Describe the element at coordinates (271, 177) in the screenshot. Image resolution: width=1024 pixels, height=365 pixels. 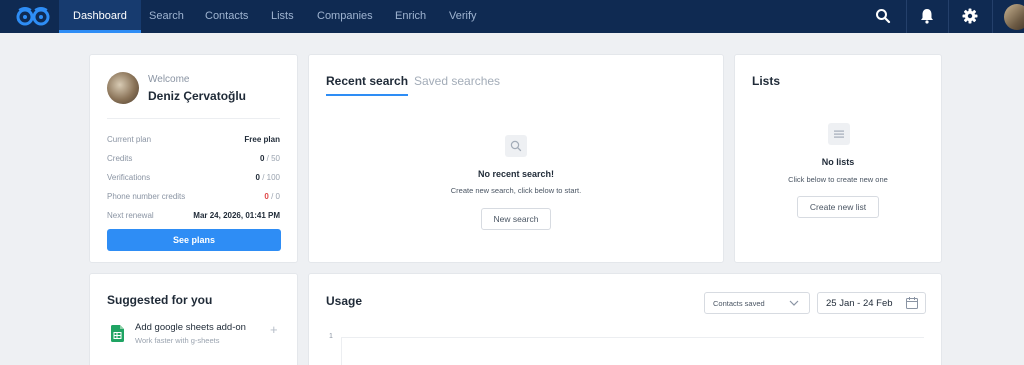
I see `stat-total: / 100` at that location.